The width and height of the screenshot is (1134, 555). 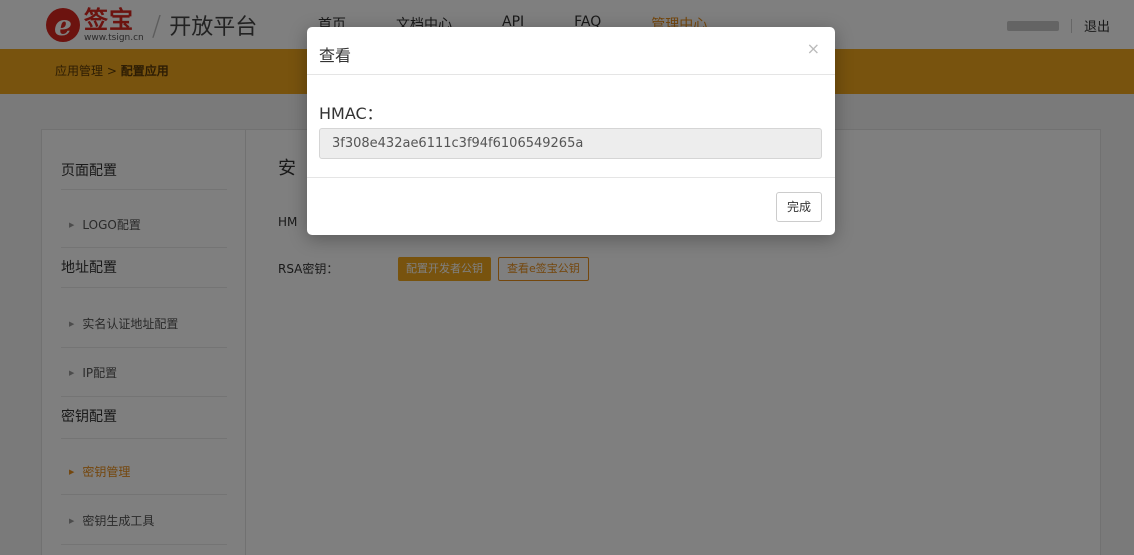 I want to click on done-button: 完成, so click(x=798, y=207).